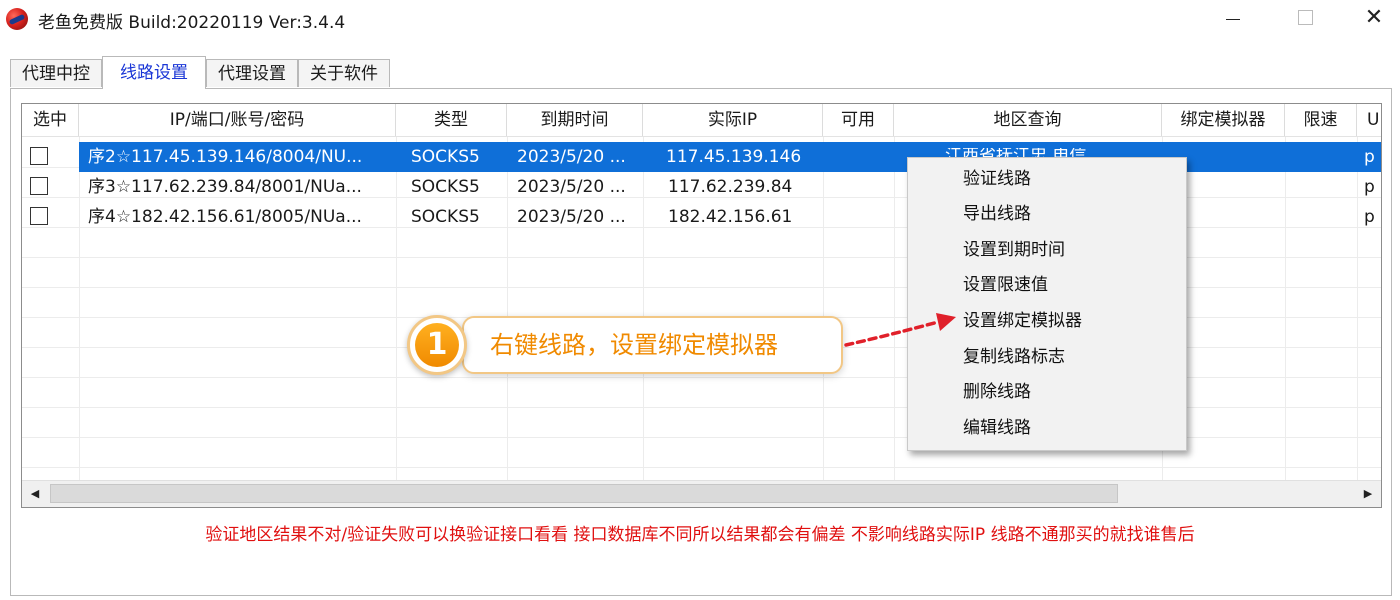  I want to click on maximize-button, so click(1304, 18).